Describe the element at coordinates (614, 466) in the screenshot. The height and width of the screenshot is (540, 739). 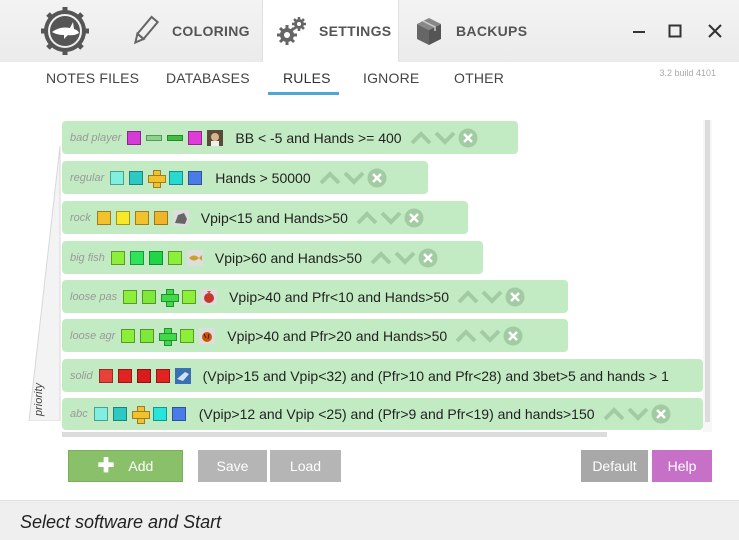
I see `default-button: Default` at that location.